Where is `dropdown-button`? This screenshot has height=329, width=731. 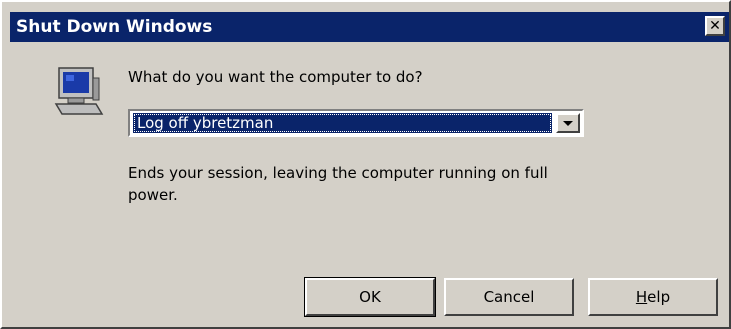 dropdown-button is located at coordinates (568, 123).